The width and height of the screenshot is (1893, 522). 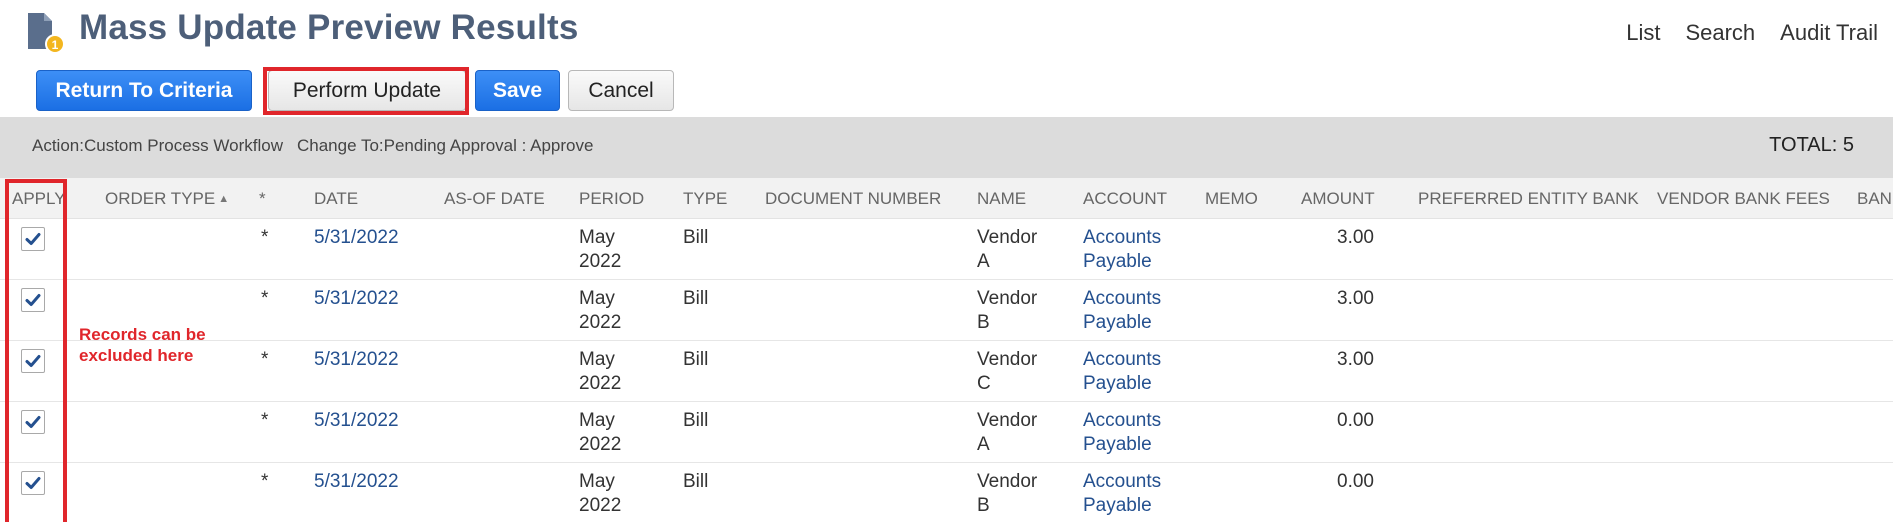 I want to click on column-header-as-of-date: AS-OF DATE, so click(x=494, y=199).